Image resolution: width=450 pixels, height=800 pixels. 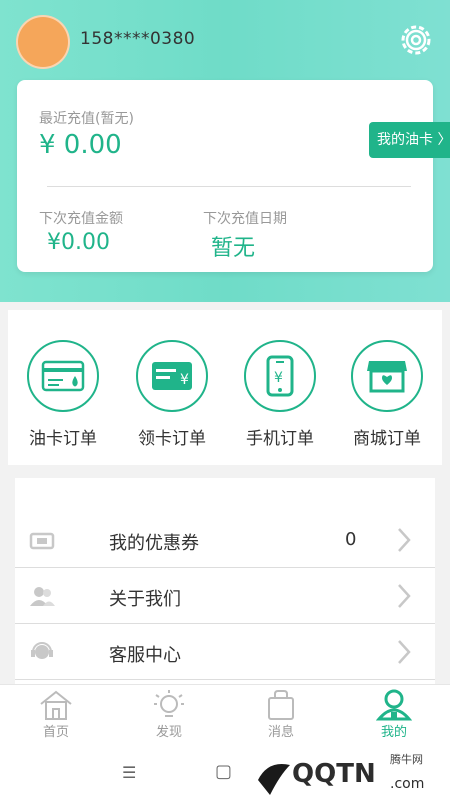 I want to click on card-divider, so click(x=229, y=186).